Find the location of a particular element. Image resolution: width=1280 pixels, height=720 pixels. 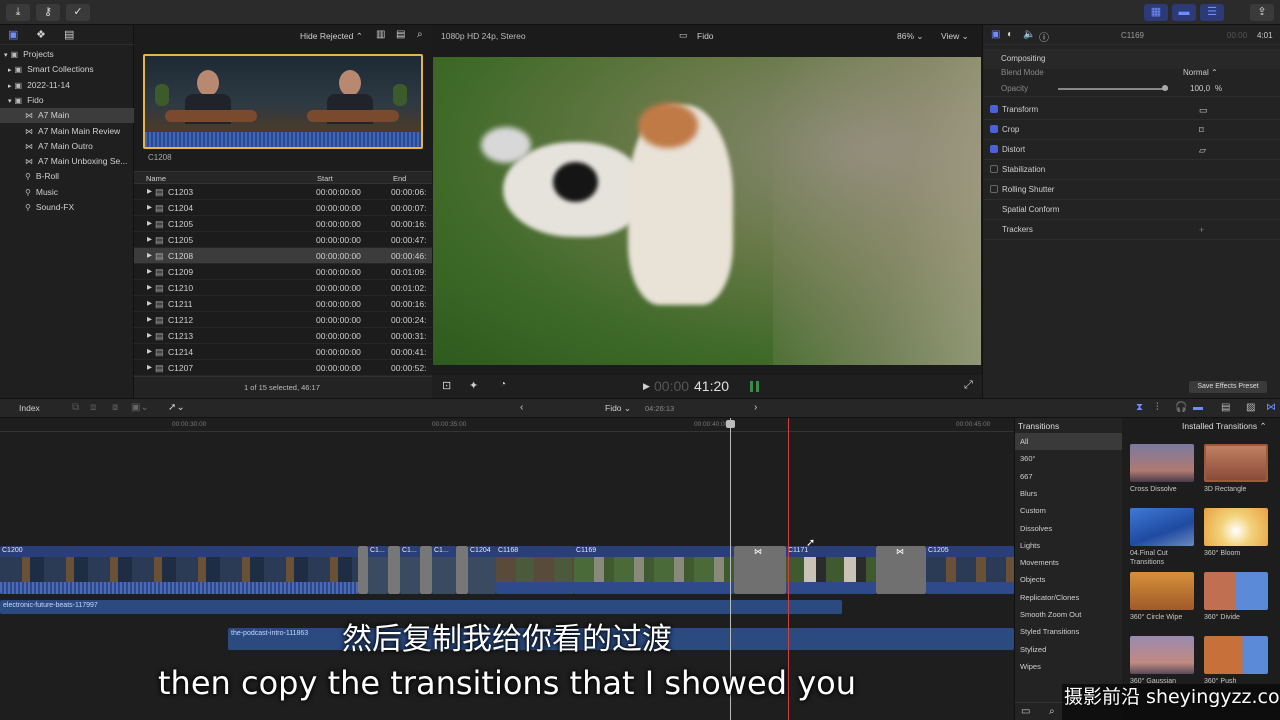

column-header-start: Start is located at coordinates (325, 178).